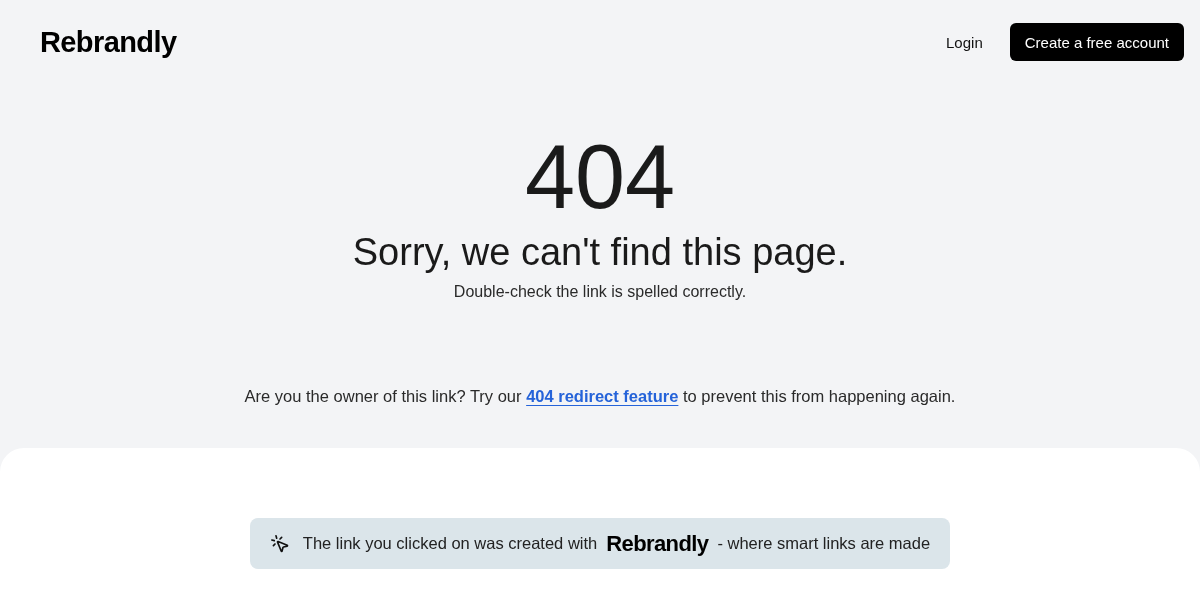 Image resolution: width=1200 pixels, height=600 pixels. Describe the element at coordinates (108, 42) in the screenshot. I see `logo: Rebrandly` at that location.